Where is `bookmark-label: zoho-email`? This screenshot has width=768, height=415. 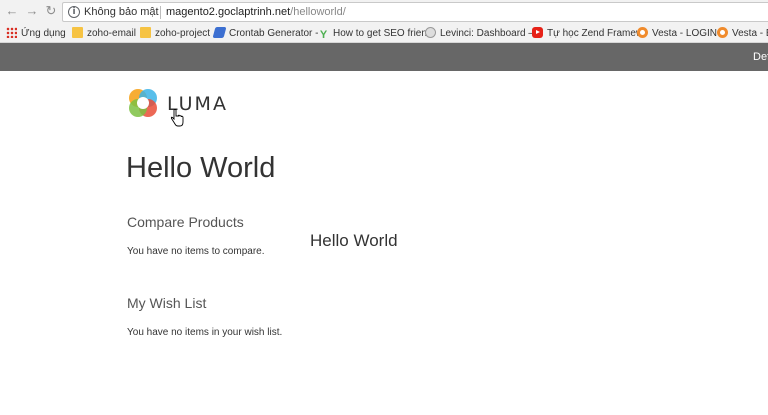
bookmark-label: zoho-email is located at coordinates (111, 33).